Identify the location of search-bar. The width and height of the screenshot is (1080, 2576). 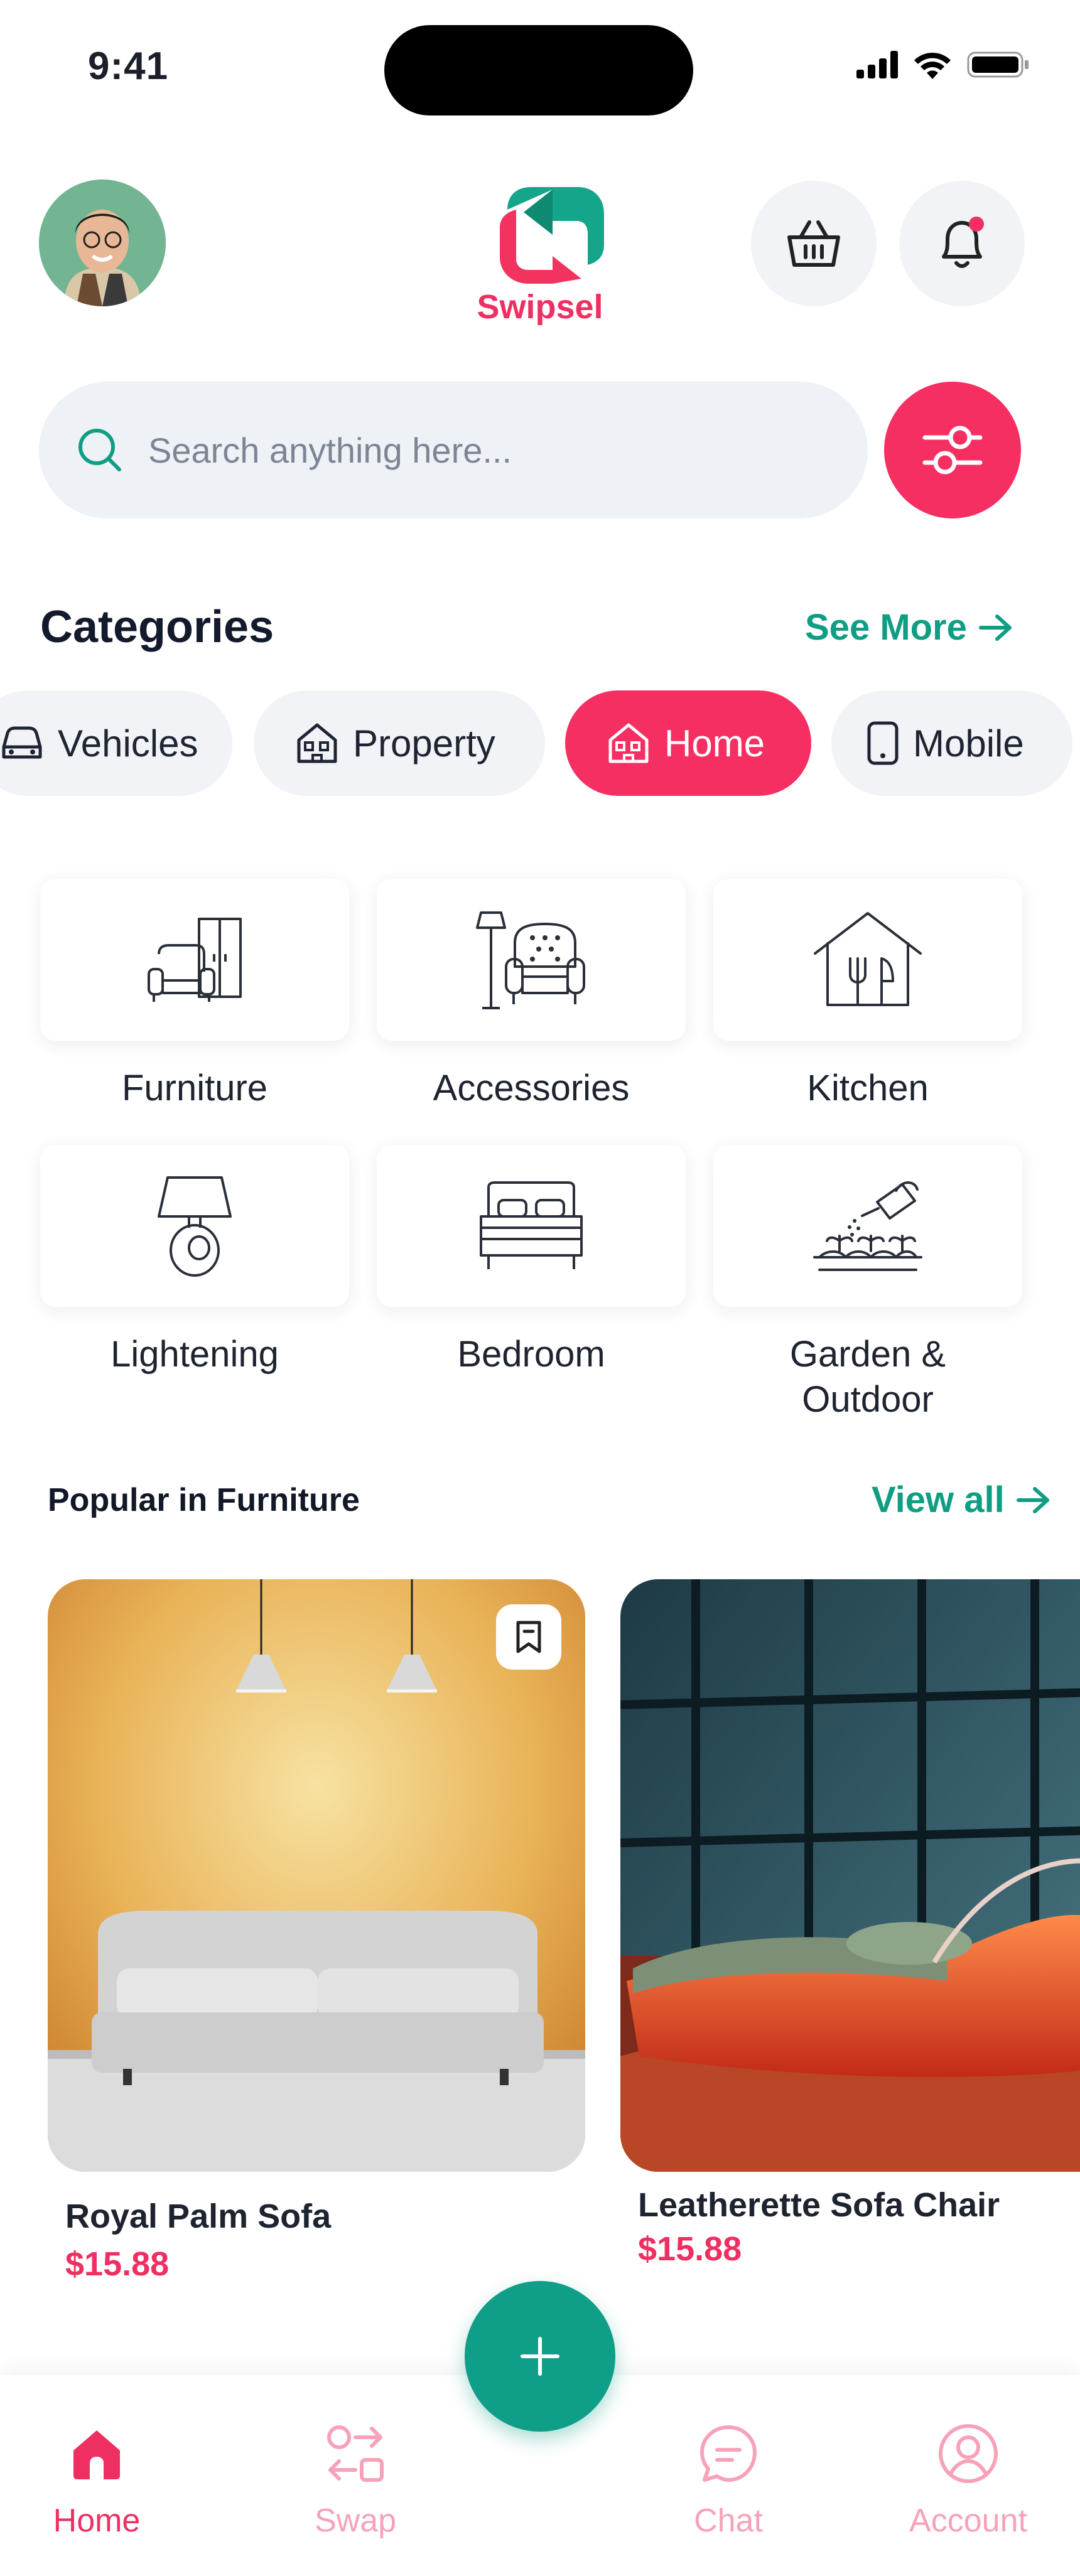
(453, 450).